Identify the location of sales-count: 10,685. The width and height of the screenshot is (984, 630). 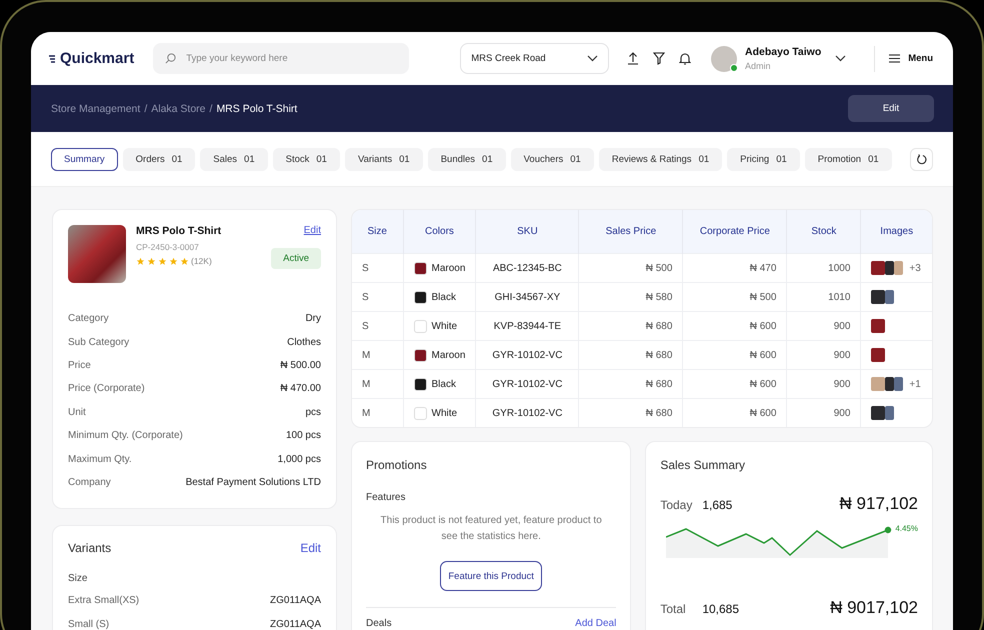
(721, 609).